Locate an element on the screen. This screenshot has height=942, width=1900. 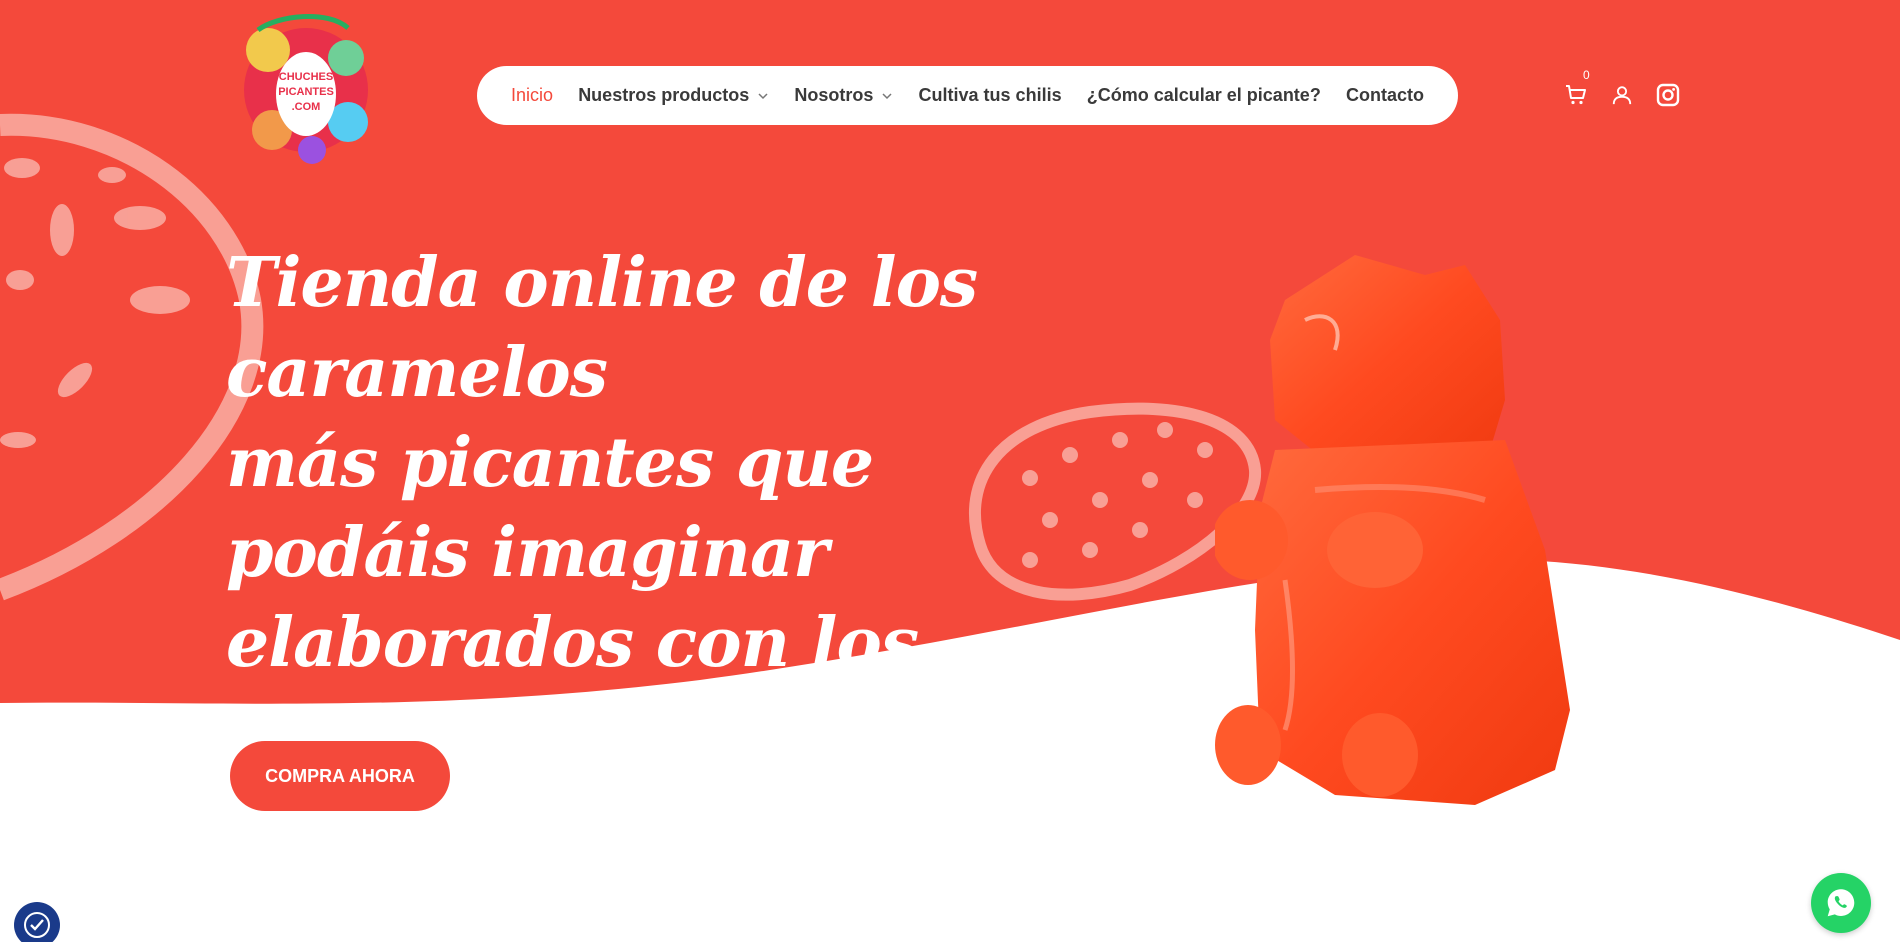
logo-text-line1: CHUCHES is located at coordinates (306, 77).